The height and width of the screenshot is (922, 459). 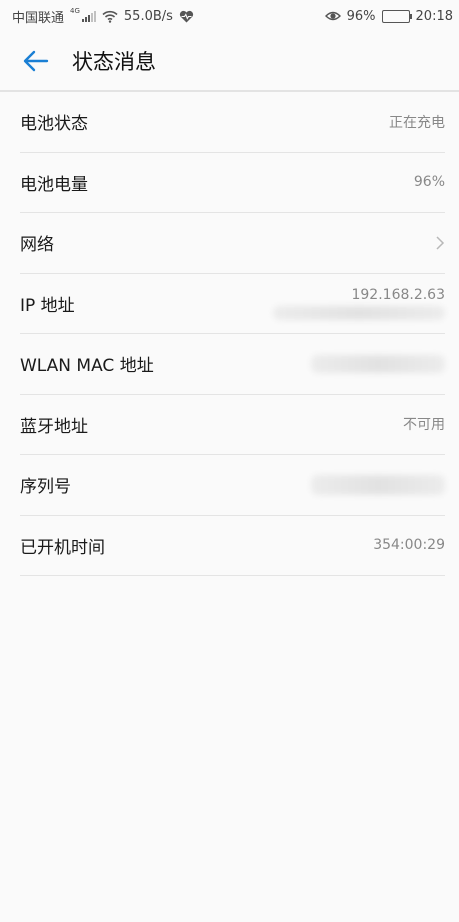 What do you see at coordinates (87, 366) in the screenshot?
I see `row-label: WLAN MAC 地址` at bounding box center [87, 366].